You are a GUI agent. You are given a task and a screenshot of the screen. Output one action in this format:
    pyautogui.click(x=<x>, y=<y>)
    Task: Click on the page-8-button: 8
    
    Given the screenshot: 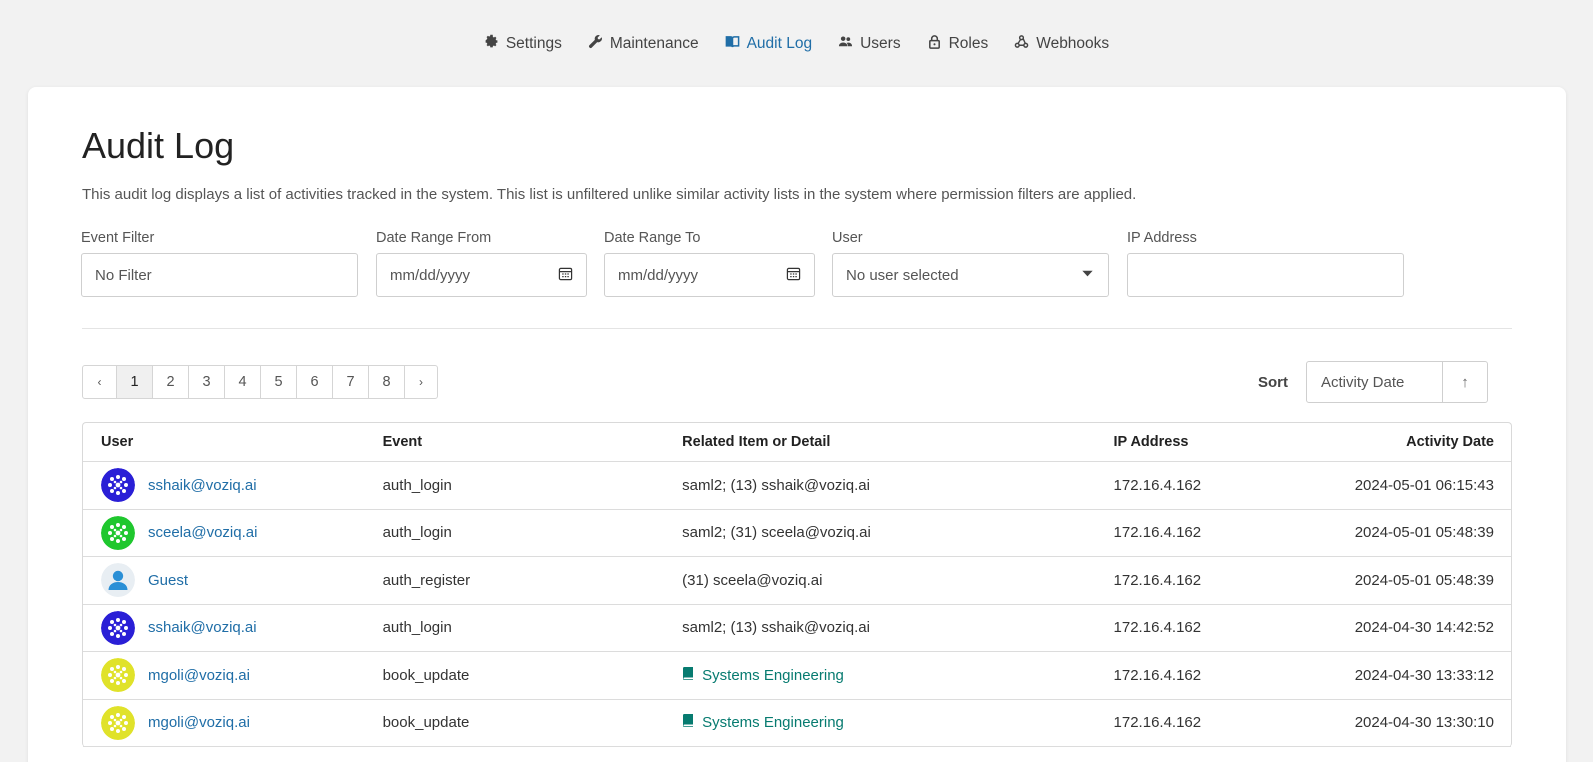 What is the action you would take?
    pyautogui.click(x=386, y=382)
    